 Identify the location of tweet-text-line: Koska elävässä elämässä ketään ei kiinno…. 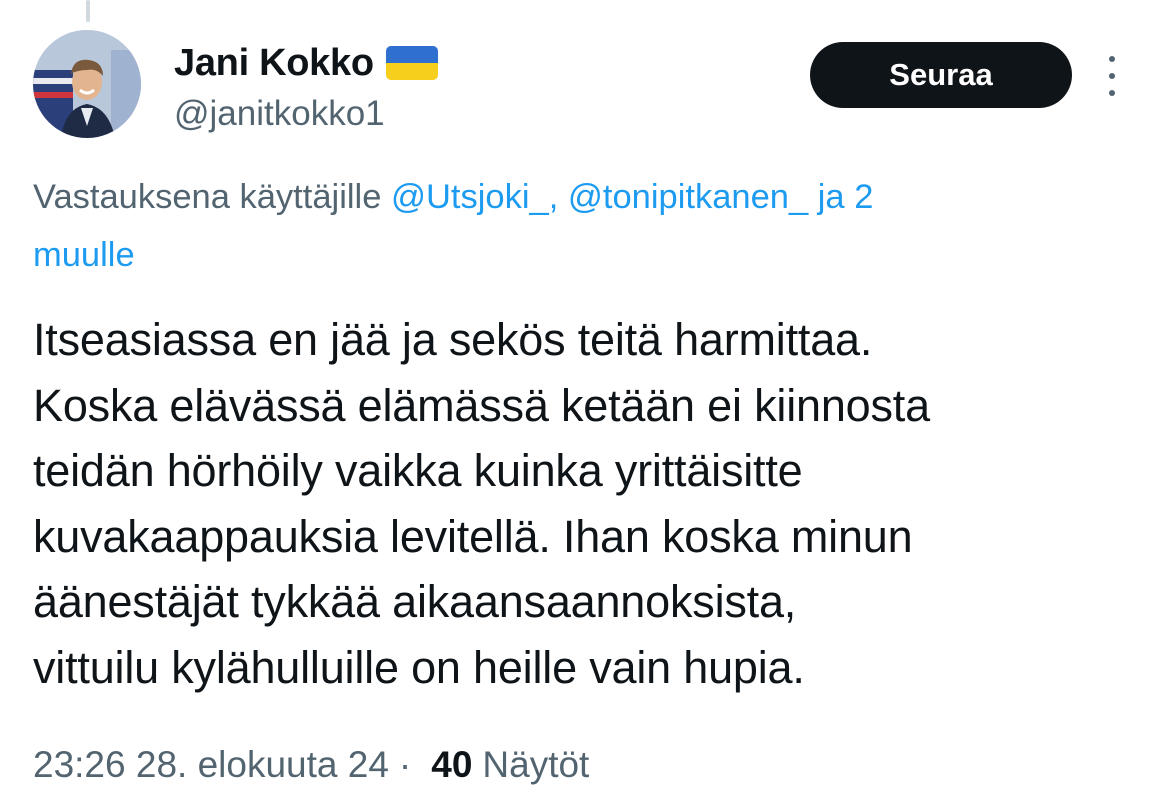
(481, 405).